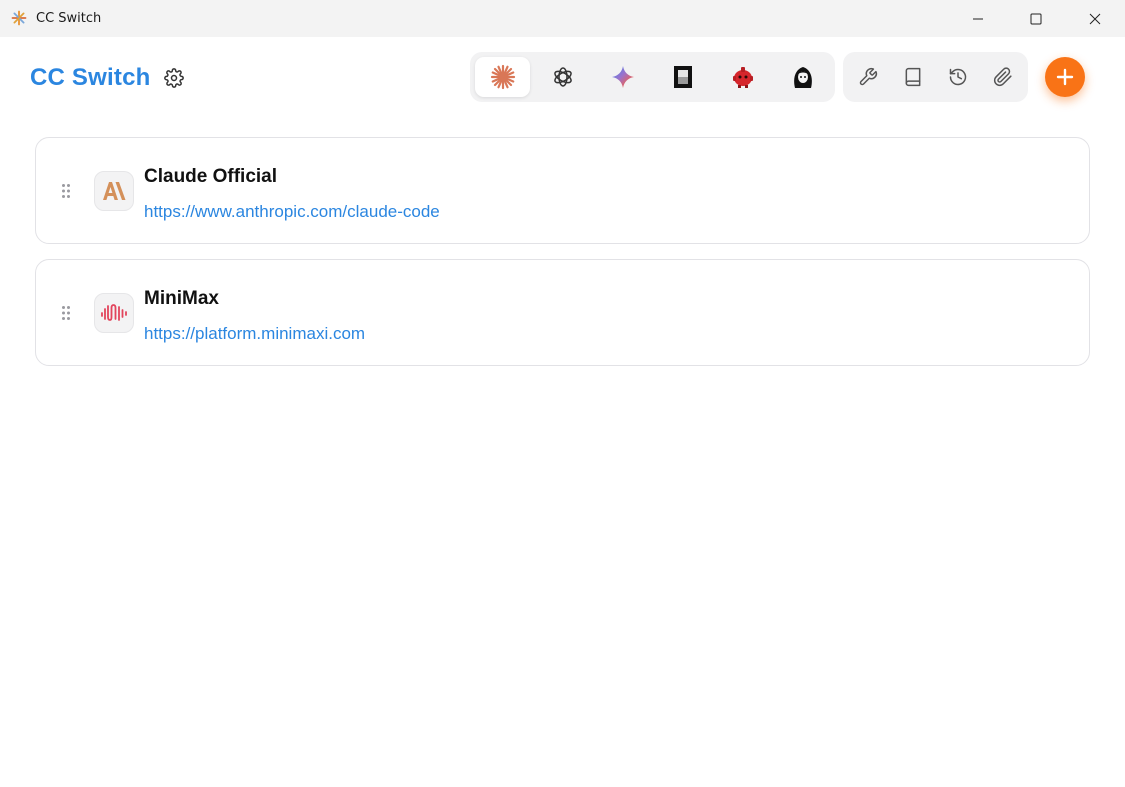  I want to click on opencode-icon, so click(682, 77).